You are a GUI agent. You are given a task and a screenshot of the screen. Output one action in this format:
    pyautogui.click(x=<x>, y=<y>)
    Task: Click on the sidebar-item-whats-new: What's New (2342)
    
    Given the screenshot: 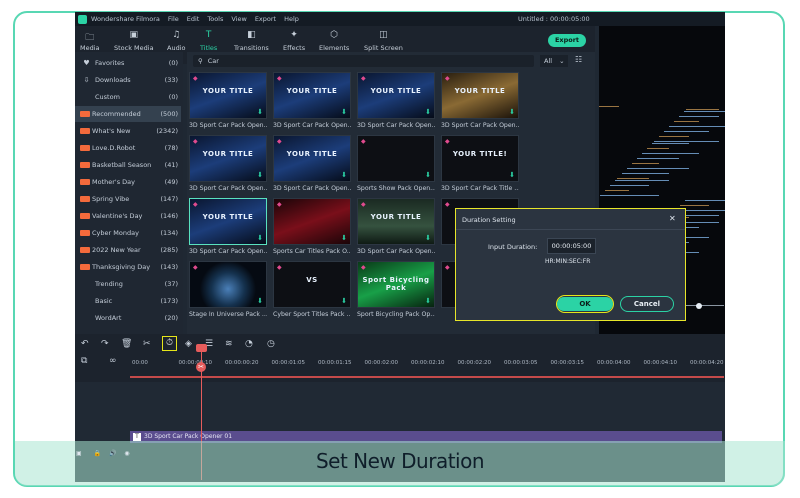 What is the action you would take?
    pyautogui.click(x=128, y=131)
    